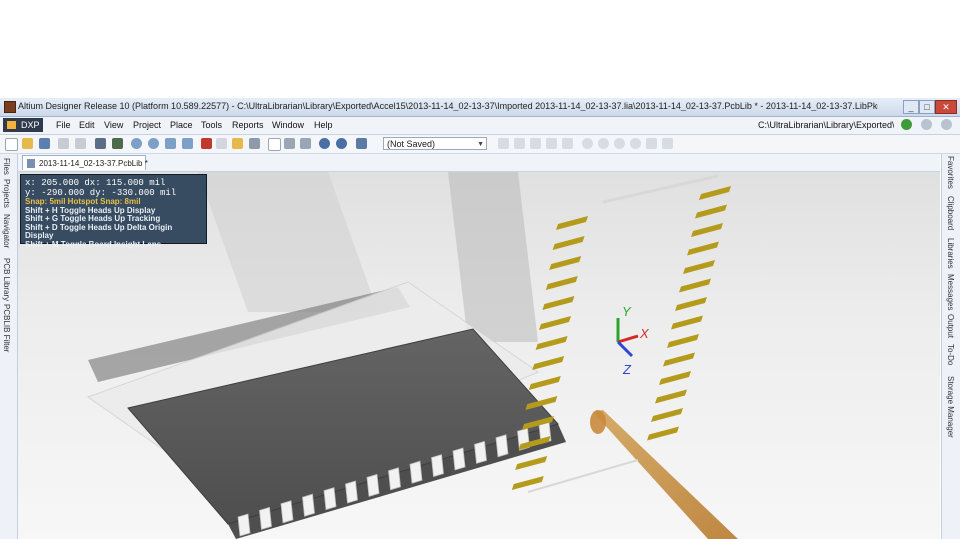 Image resolution: width=960 pixels, height=539 pixels. I want to click on main-toolbar: (Not Saved) ▼, so click(480, 144).